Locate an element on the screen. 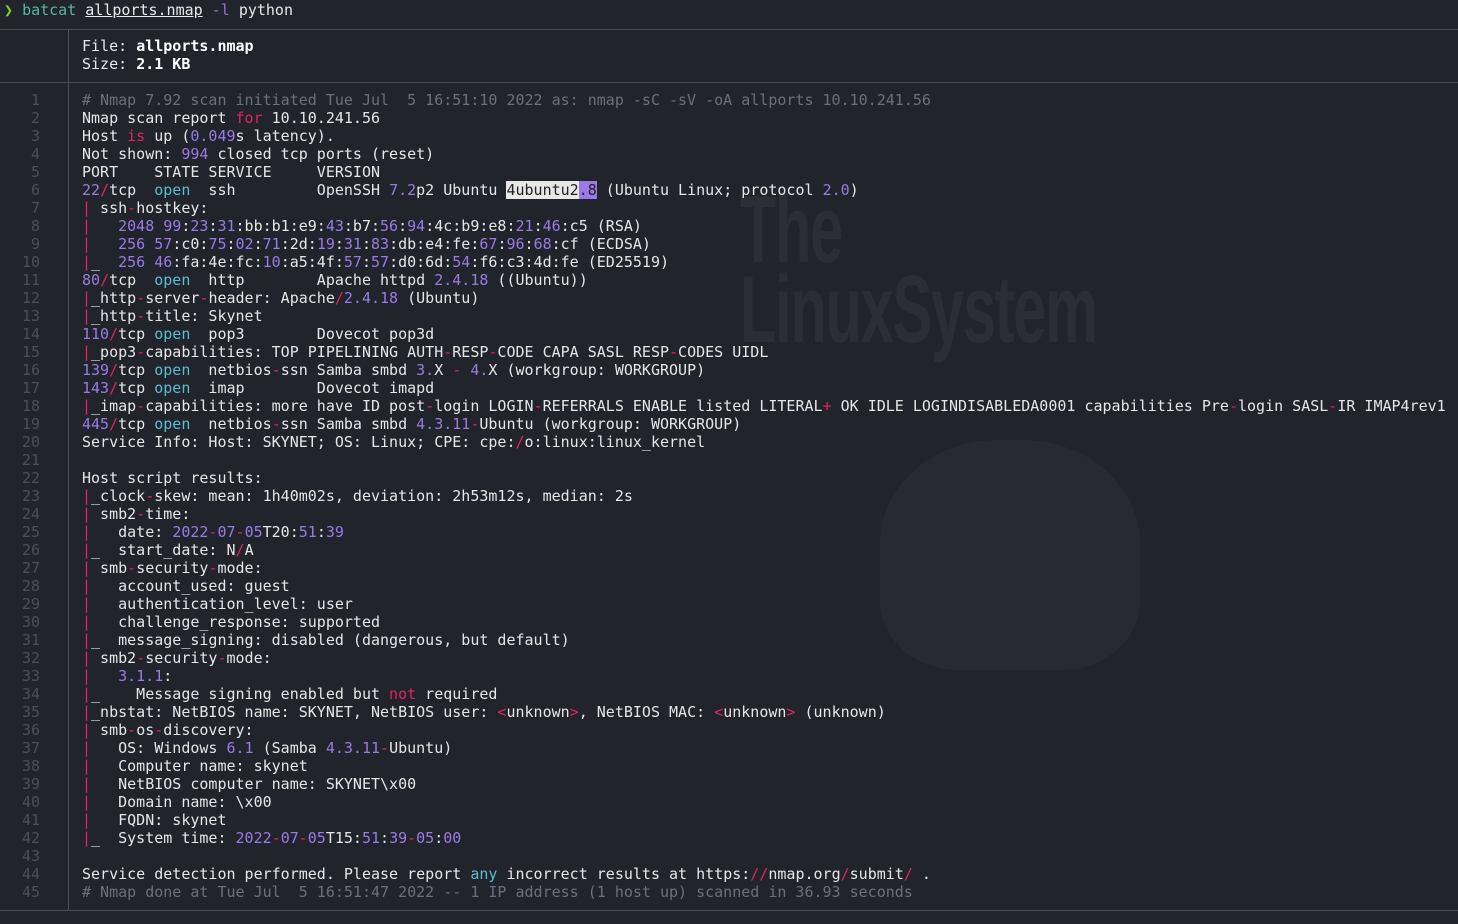  code-token: _http is located at coordinates (114, 298).